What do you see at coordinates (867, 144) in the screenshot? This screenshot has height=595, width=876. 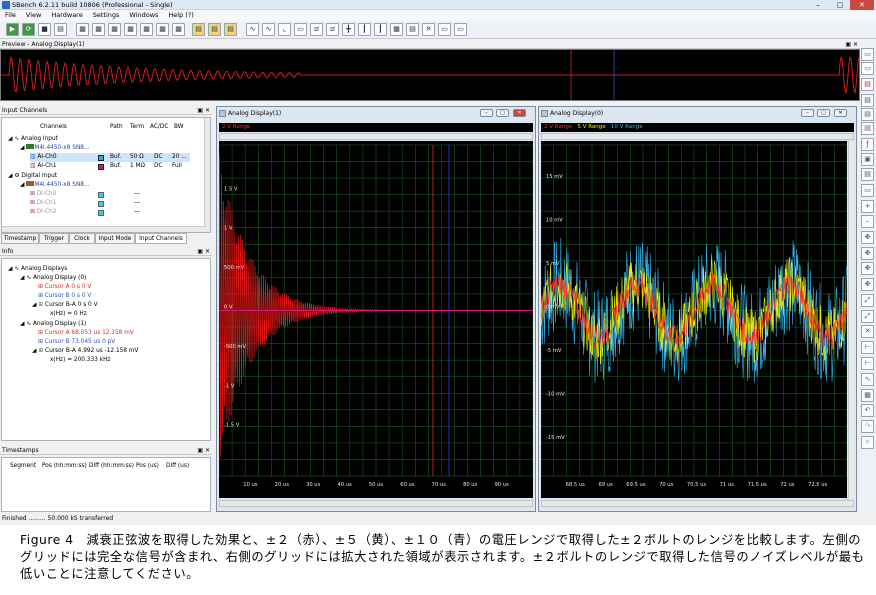 I see `function-icon: ƒ` at bounding box center [867, 144].